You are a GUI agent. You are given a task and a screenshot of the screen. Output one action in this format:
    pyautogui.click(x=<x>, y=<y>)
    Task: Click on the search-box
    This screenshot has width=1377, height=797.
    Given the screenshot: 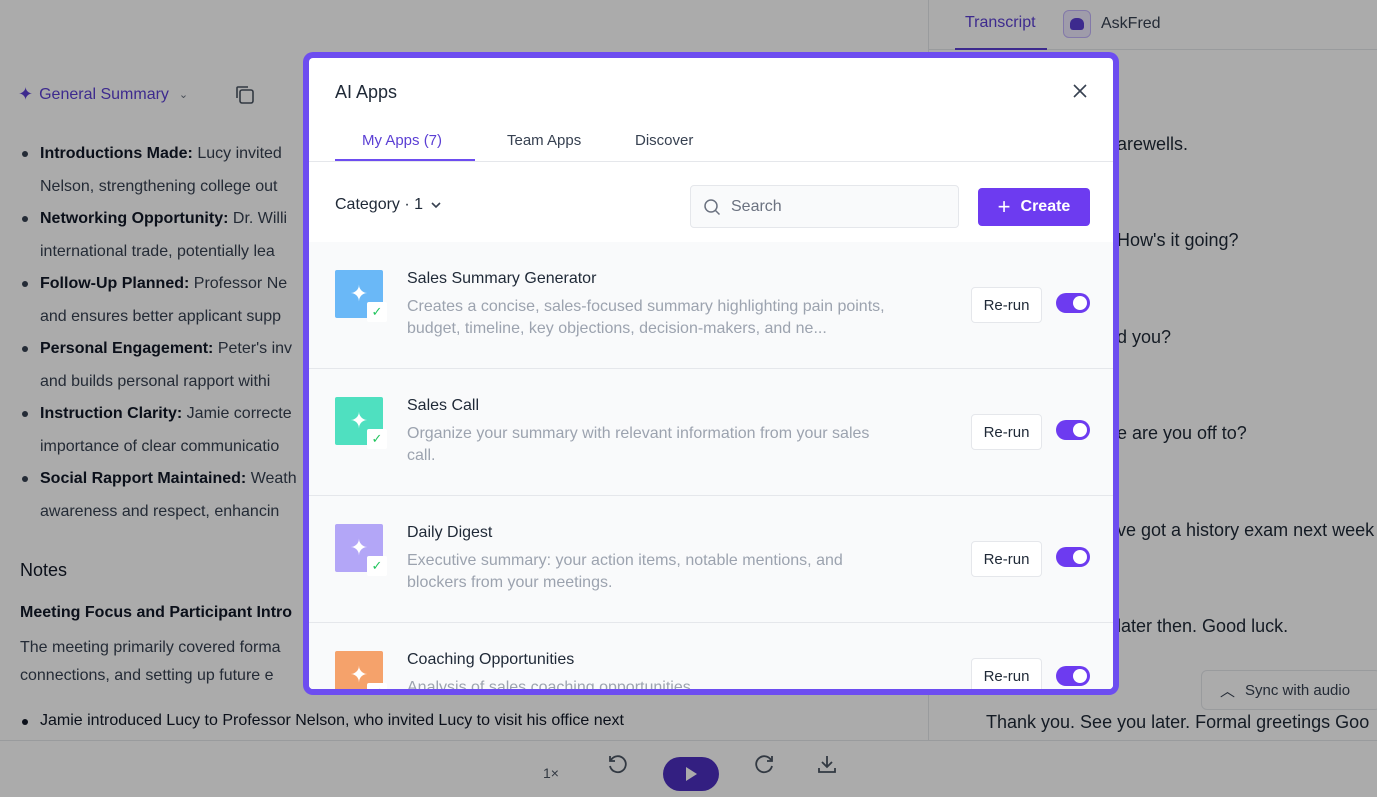 What is the action you would take?
    pyautogui.click(x=824, y=206)
    